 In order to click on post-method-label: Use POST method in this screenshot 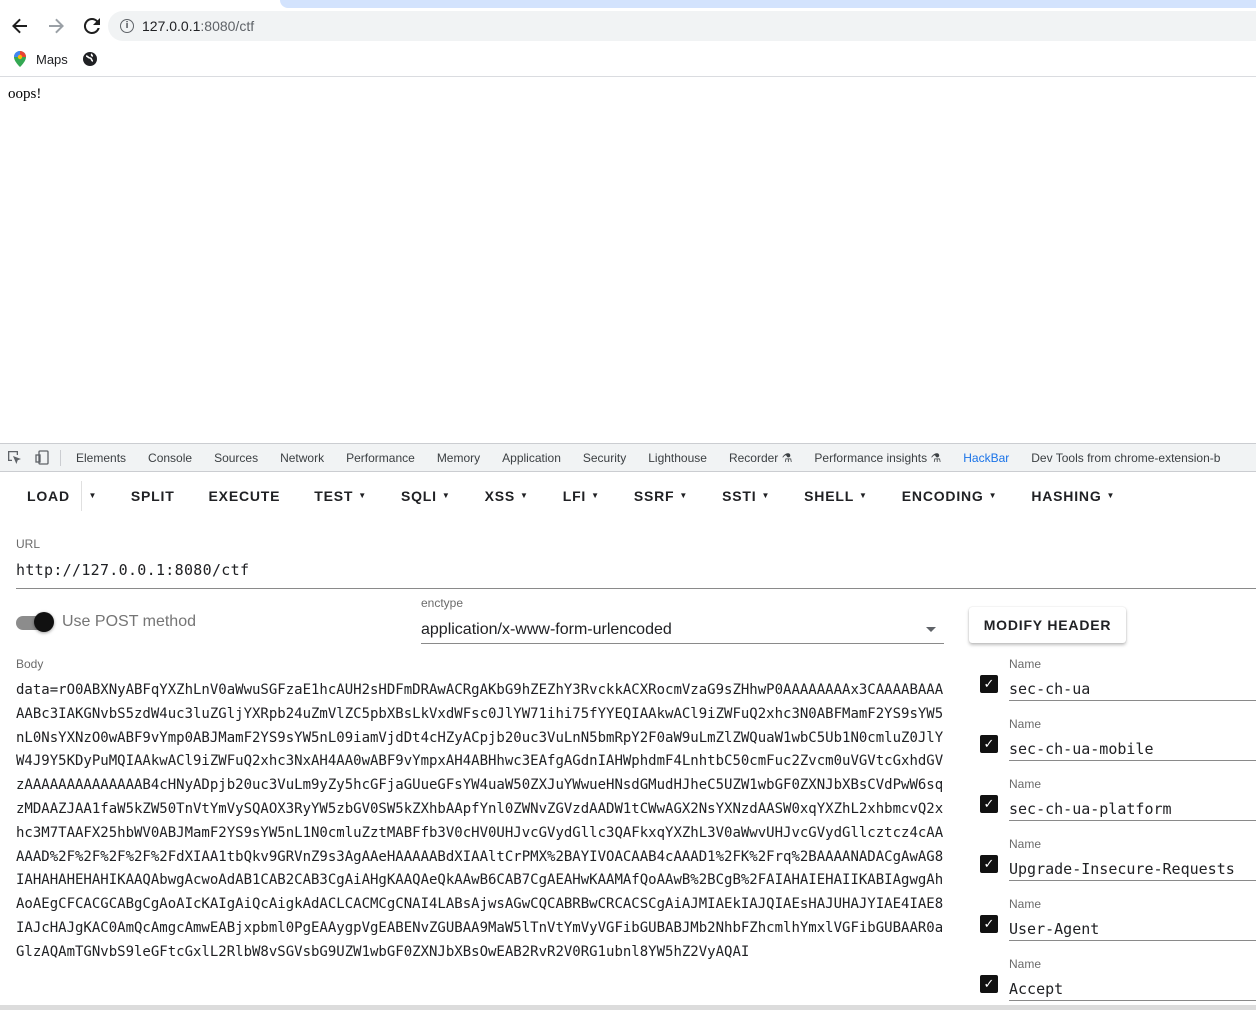, I will do `click(129, 621)`.